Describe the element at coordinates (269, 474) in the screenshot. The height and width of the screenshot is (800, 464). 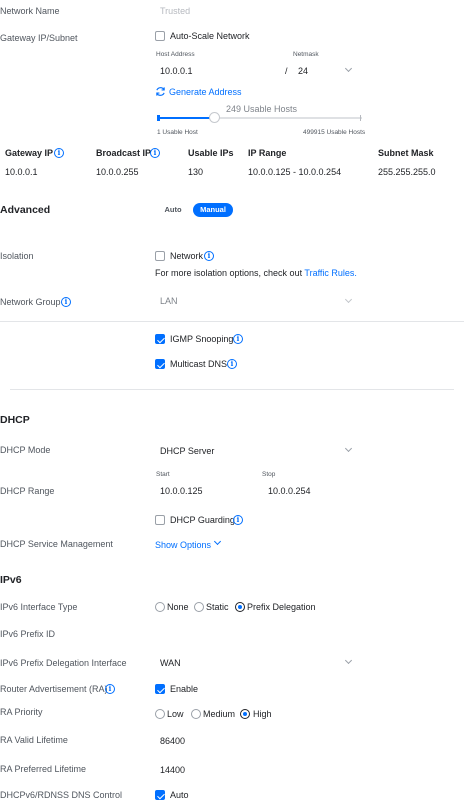
I see `dhcp-stop-label: Stop` at that location.